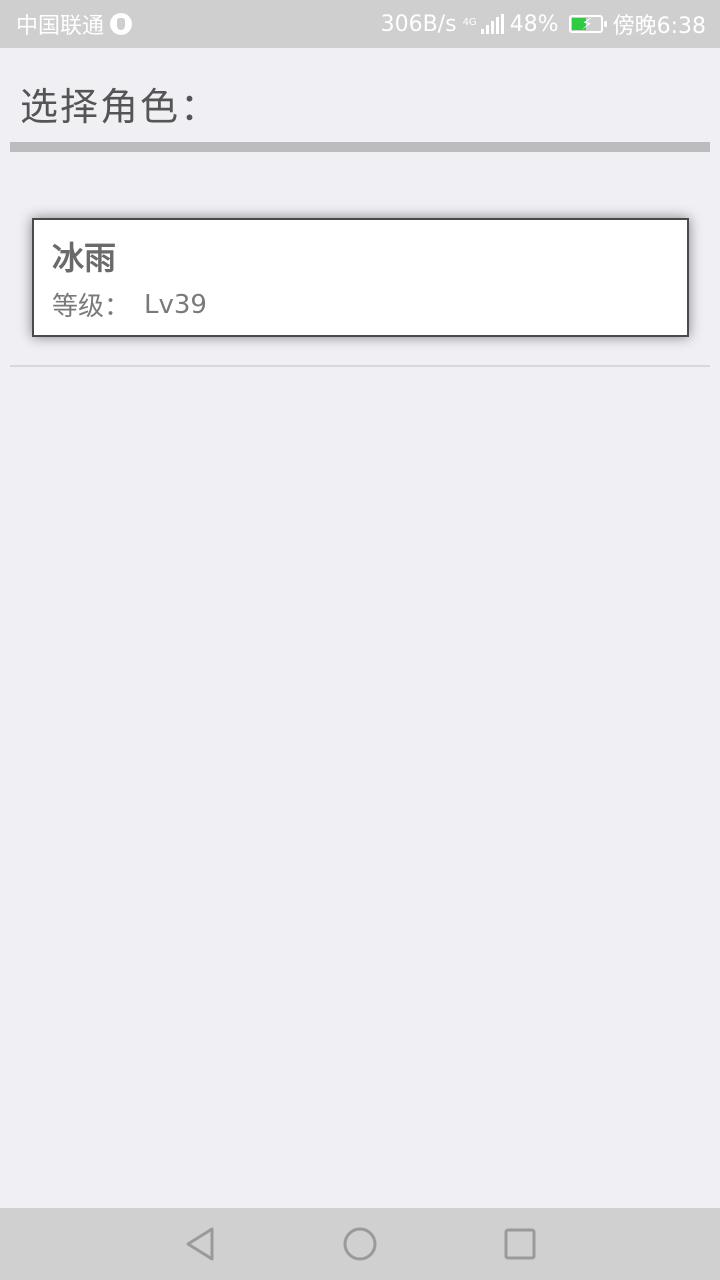 The image size is (720, 1280). Describe the element at coordinates (360, 24) in the screenshot. I see `status-bar: 中国联通 306B/s 4G 48% ⚡ 傍晚6:38` at that location.